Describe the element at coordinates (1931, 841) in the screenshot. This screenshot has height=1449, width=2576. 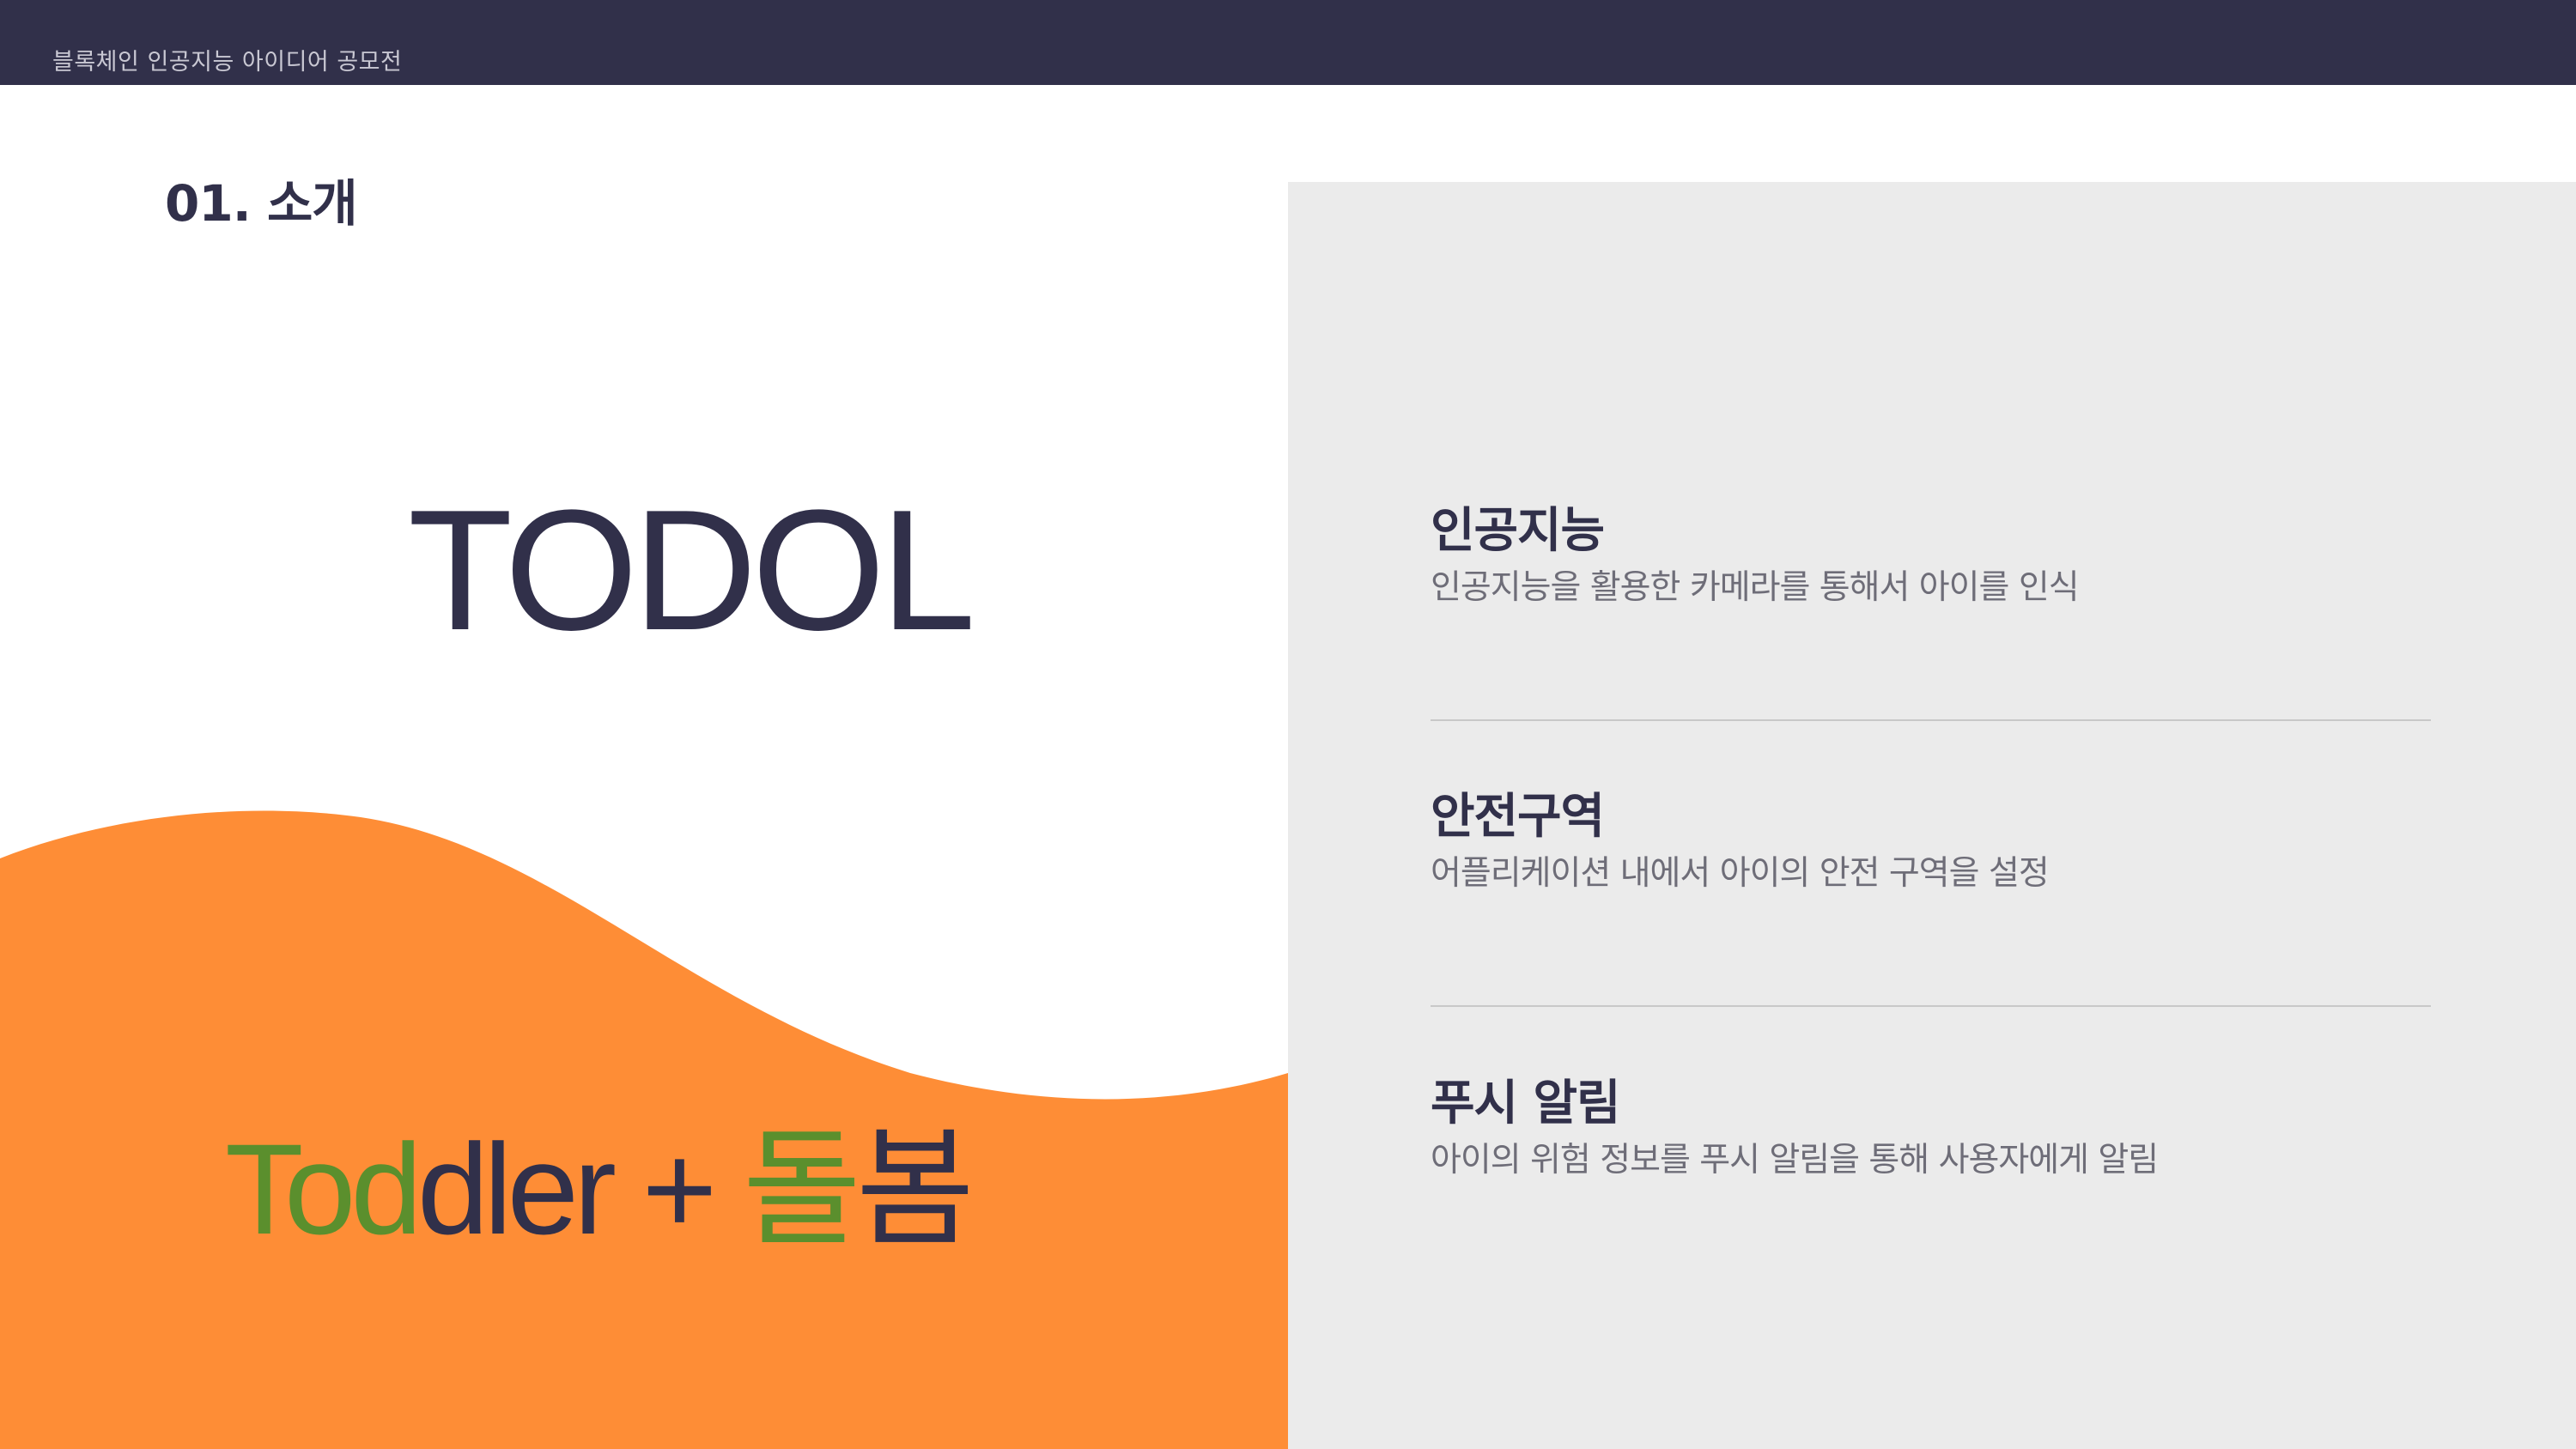
I see `feature-safe-zone: 안전구역 어플리케이션 내에서 아이의 안전 구역을 설정` at that location.